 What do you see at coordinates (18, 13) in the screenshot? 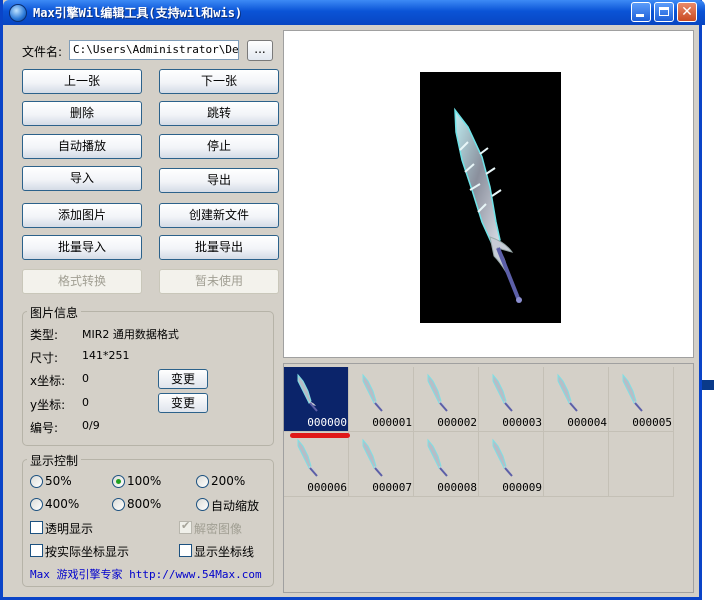
I see `app-icon` at bounding box center [18, 13].